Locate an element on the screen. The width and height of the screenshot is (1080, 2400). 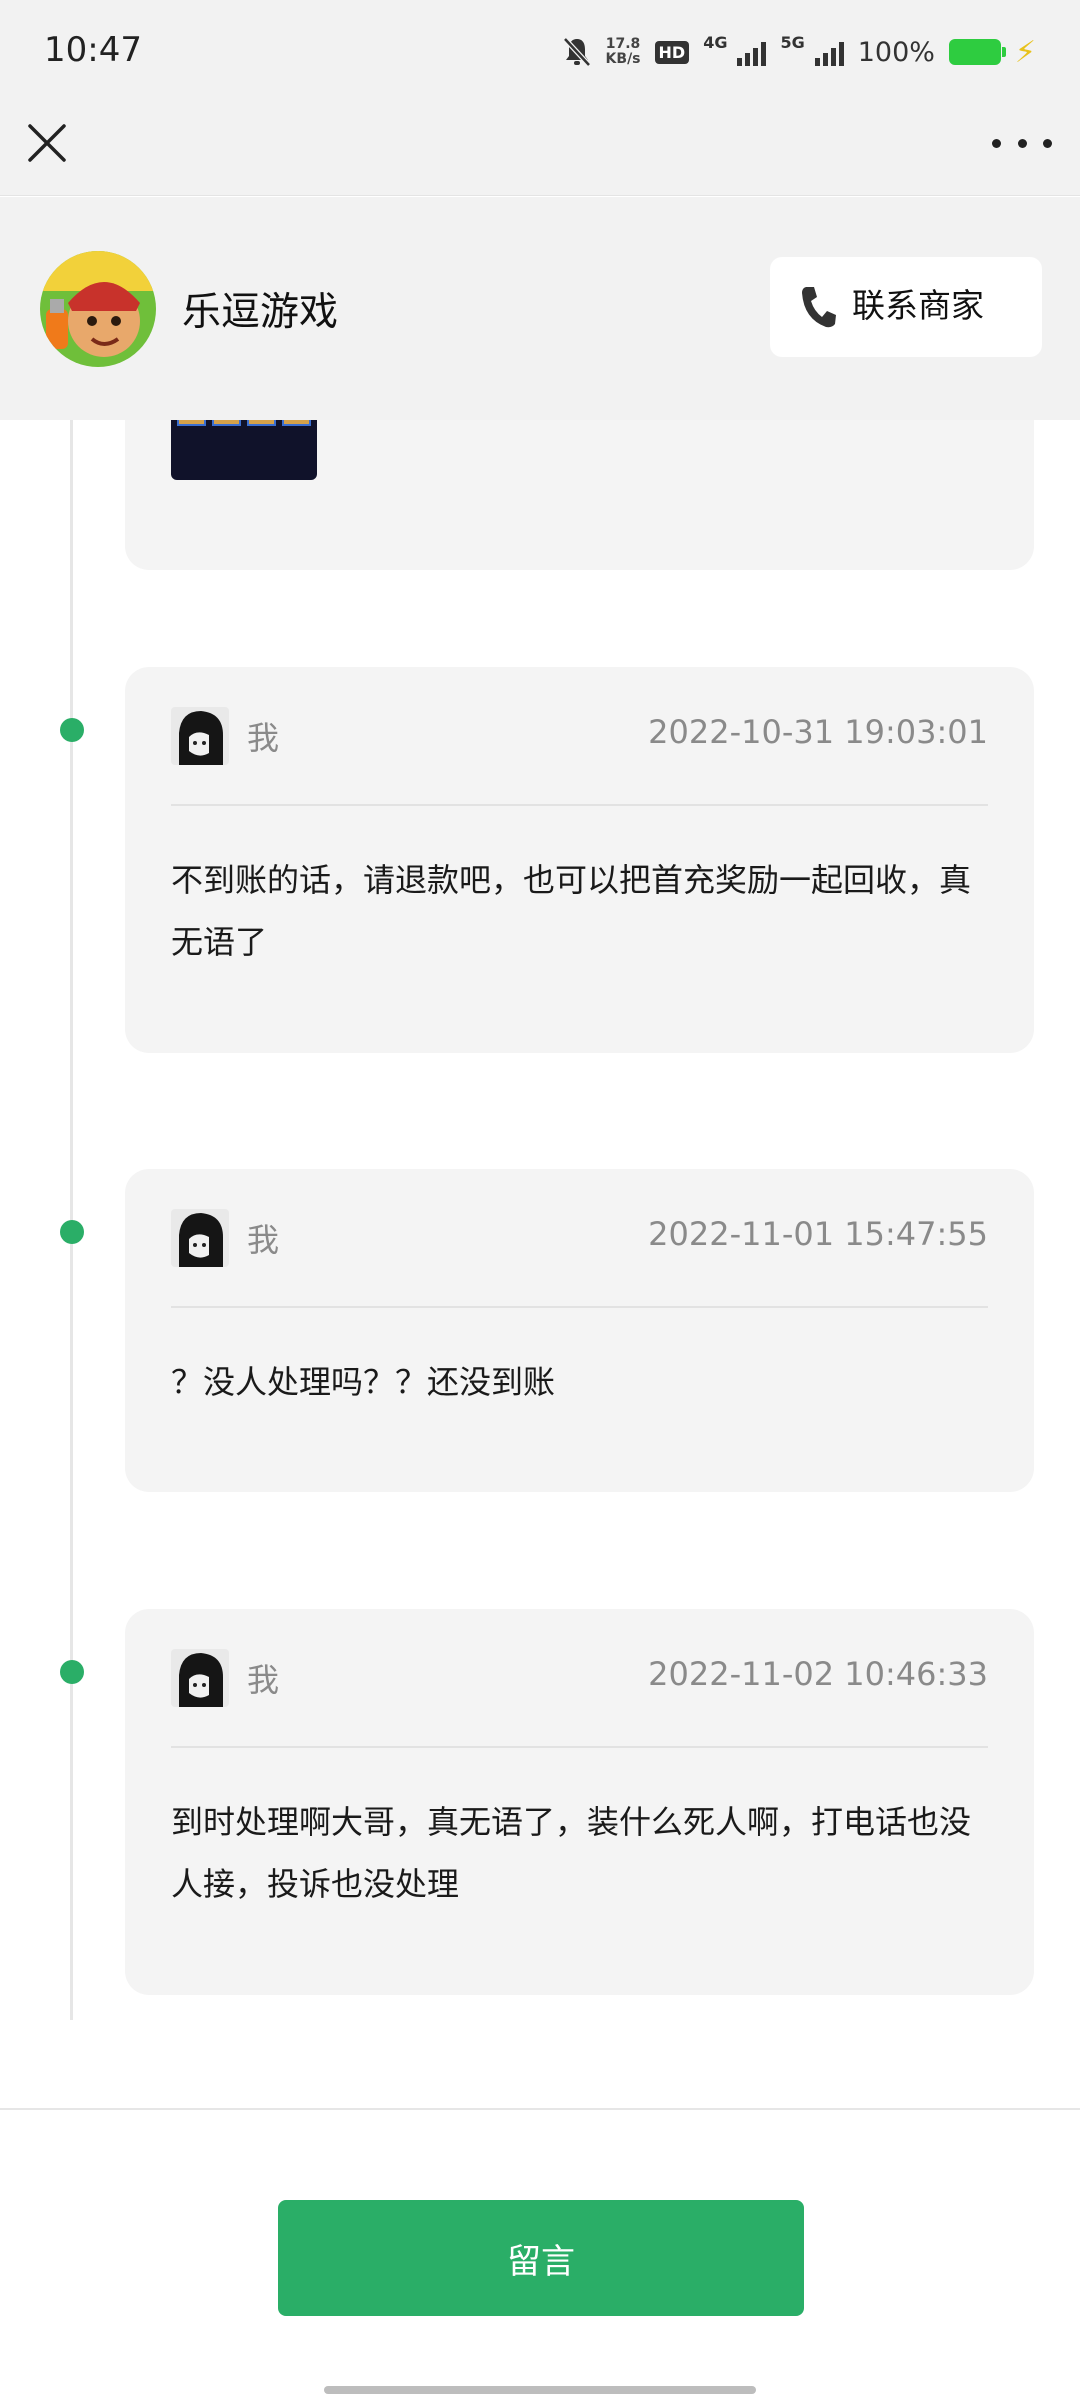
message-text: 不到账的话，请退款吧，也可以把首充奖励一起回收，真无语了 is located at coordinates (571, 911).